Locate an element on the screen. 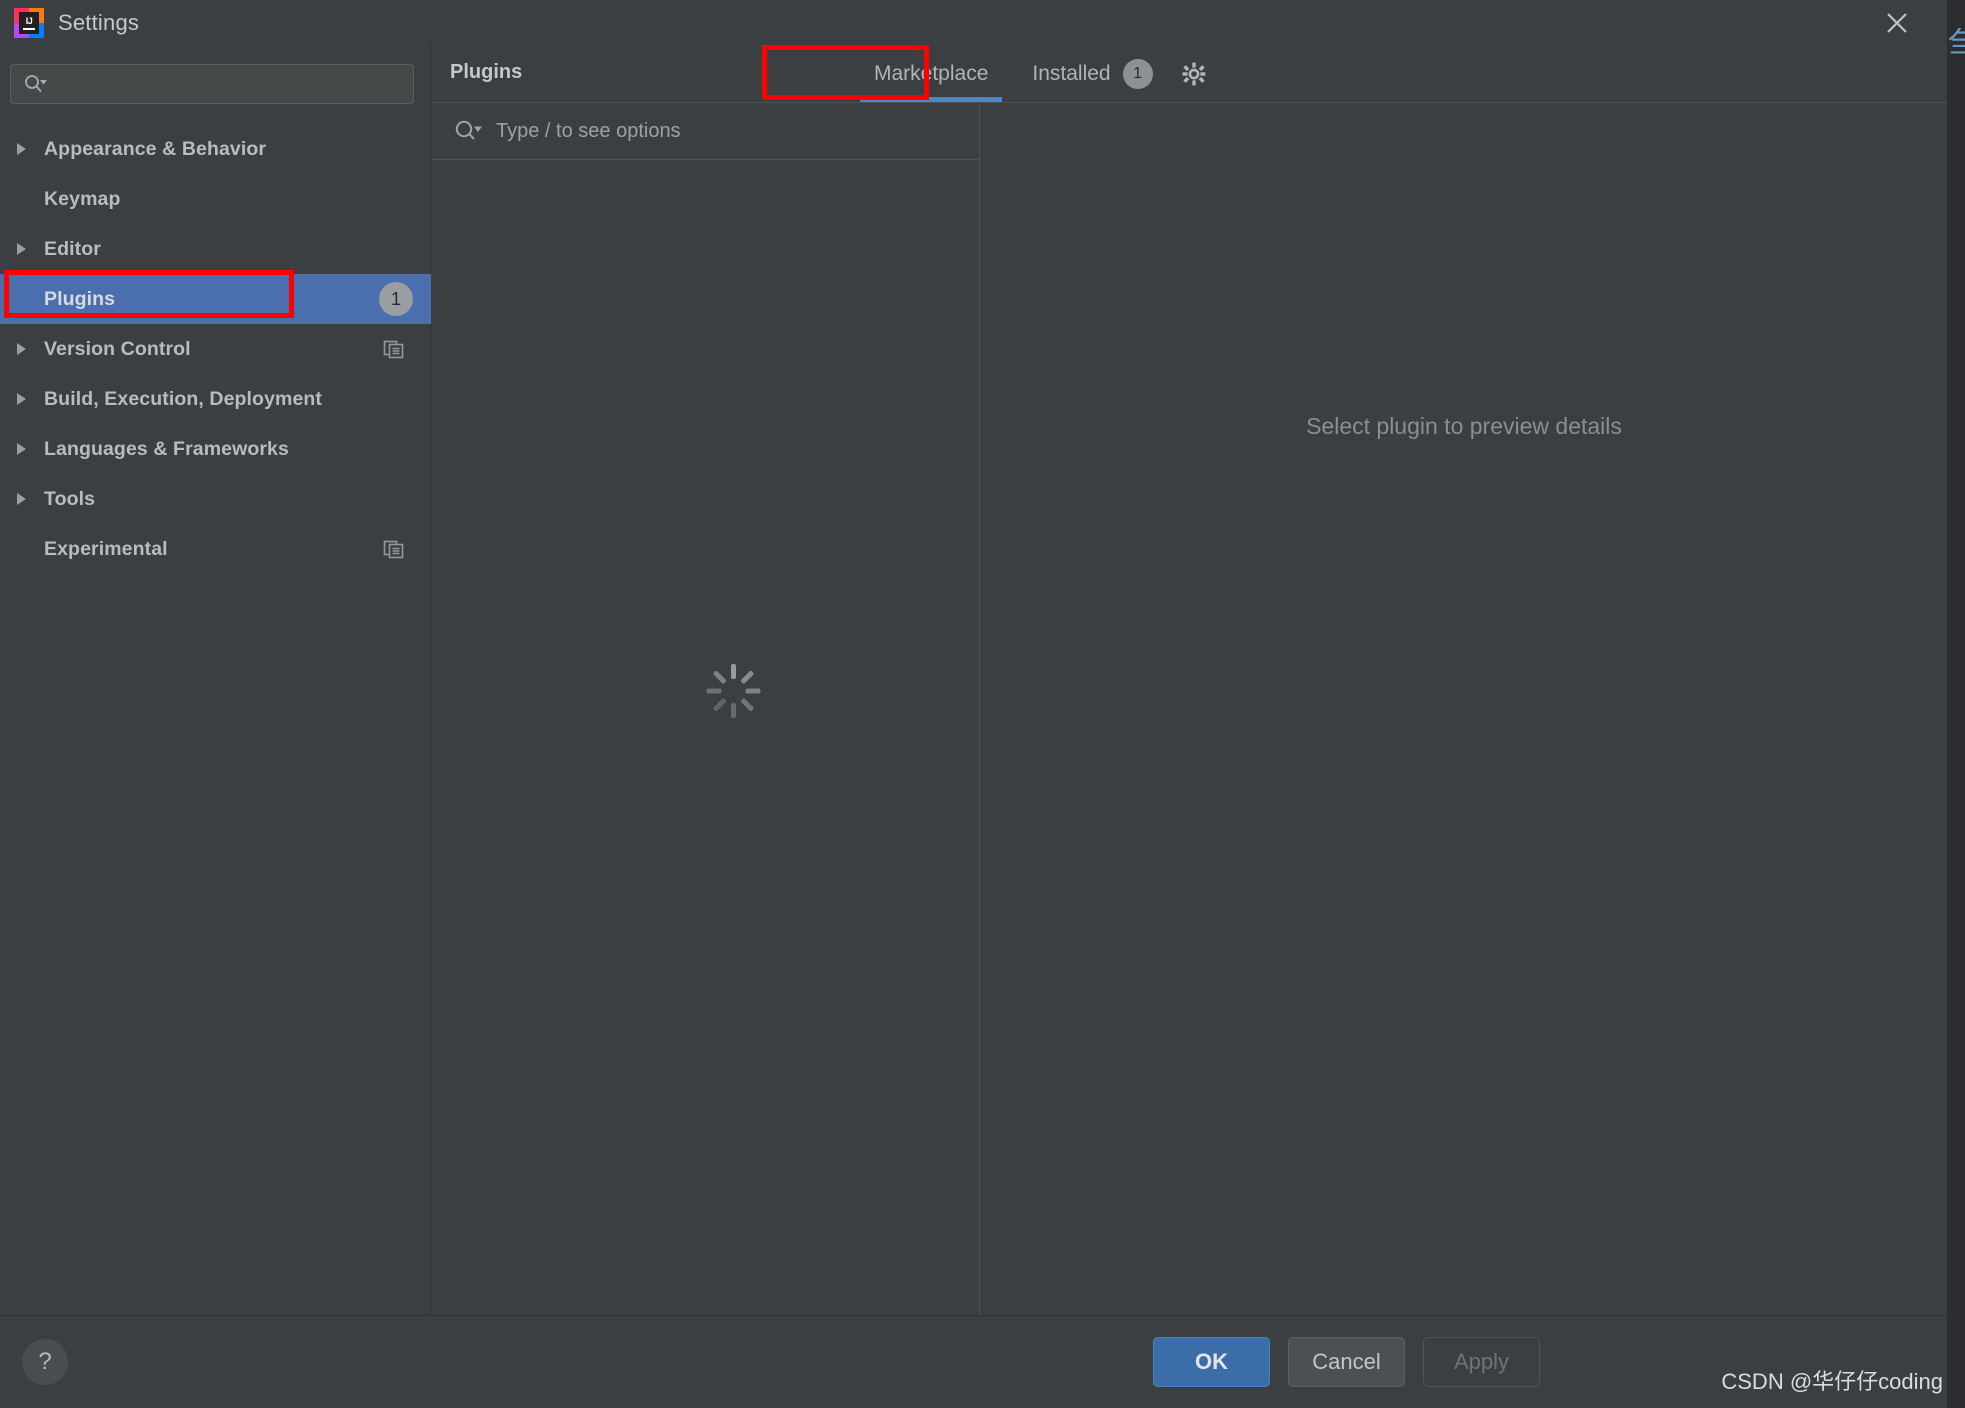 Image resolution: width=1965 pixels, height=1408 pixels. tab-marketplace: Marketplace is located at coordinates (931, 74).